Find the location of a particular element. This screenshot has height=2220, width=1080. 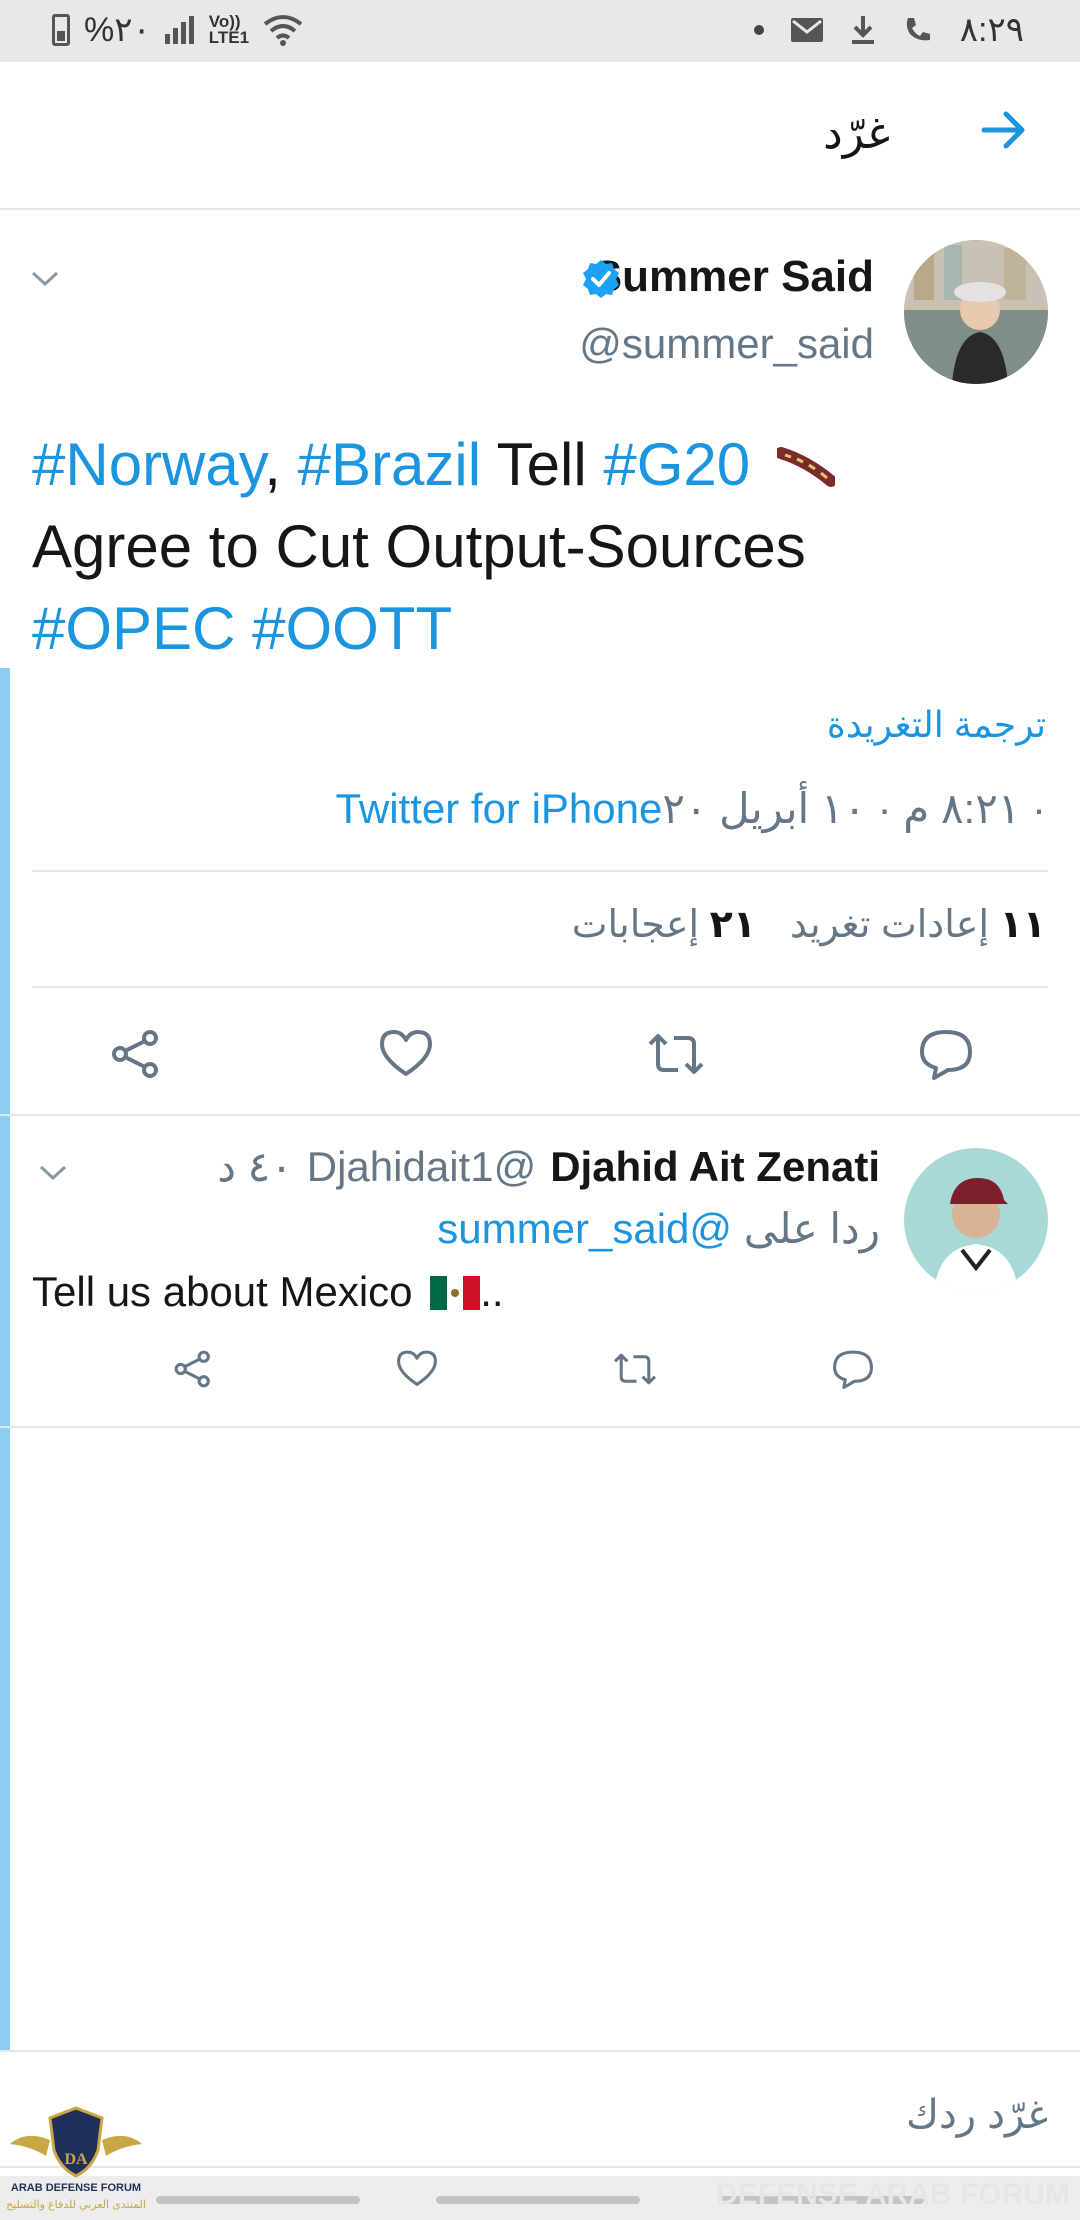

author-handle: @summer_said is located at coordinates (726, 344).